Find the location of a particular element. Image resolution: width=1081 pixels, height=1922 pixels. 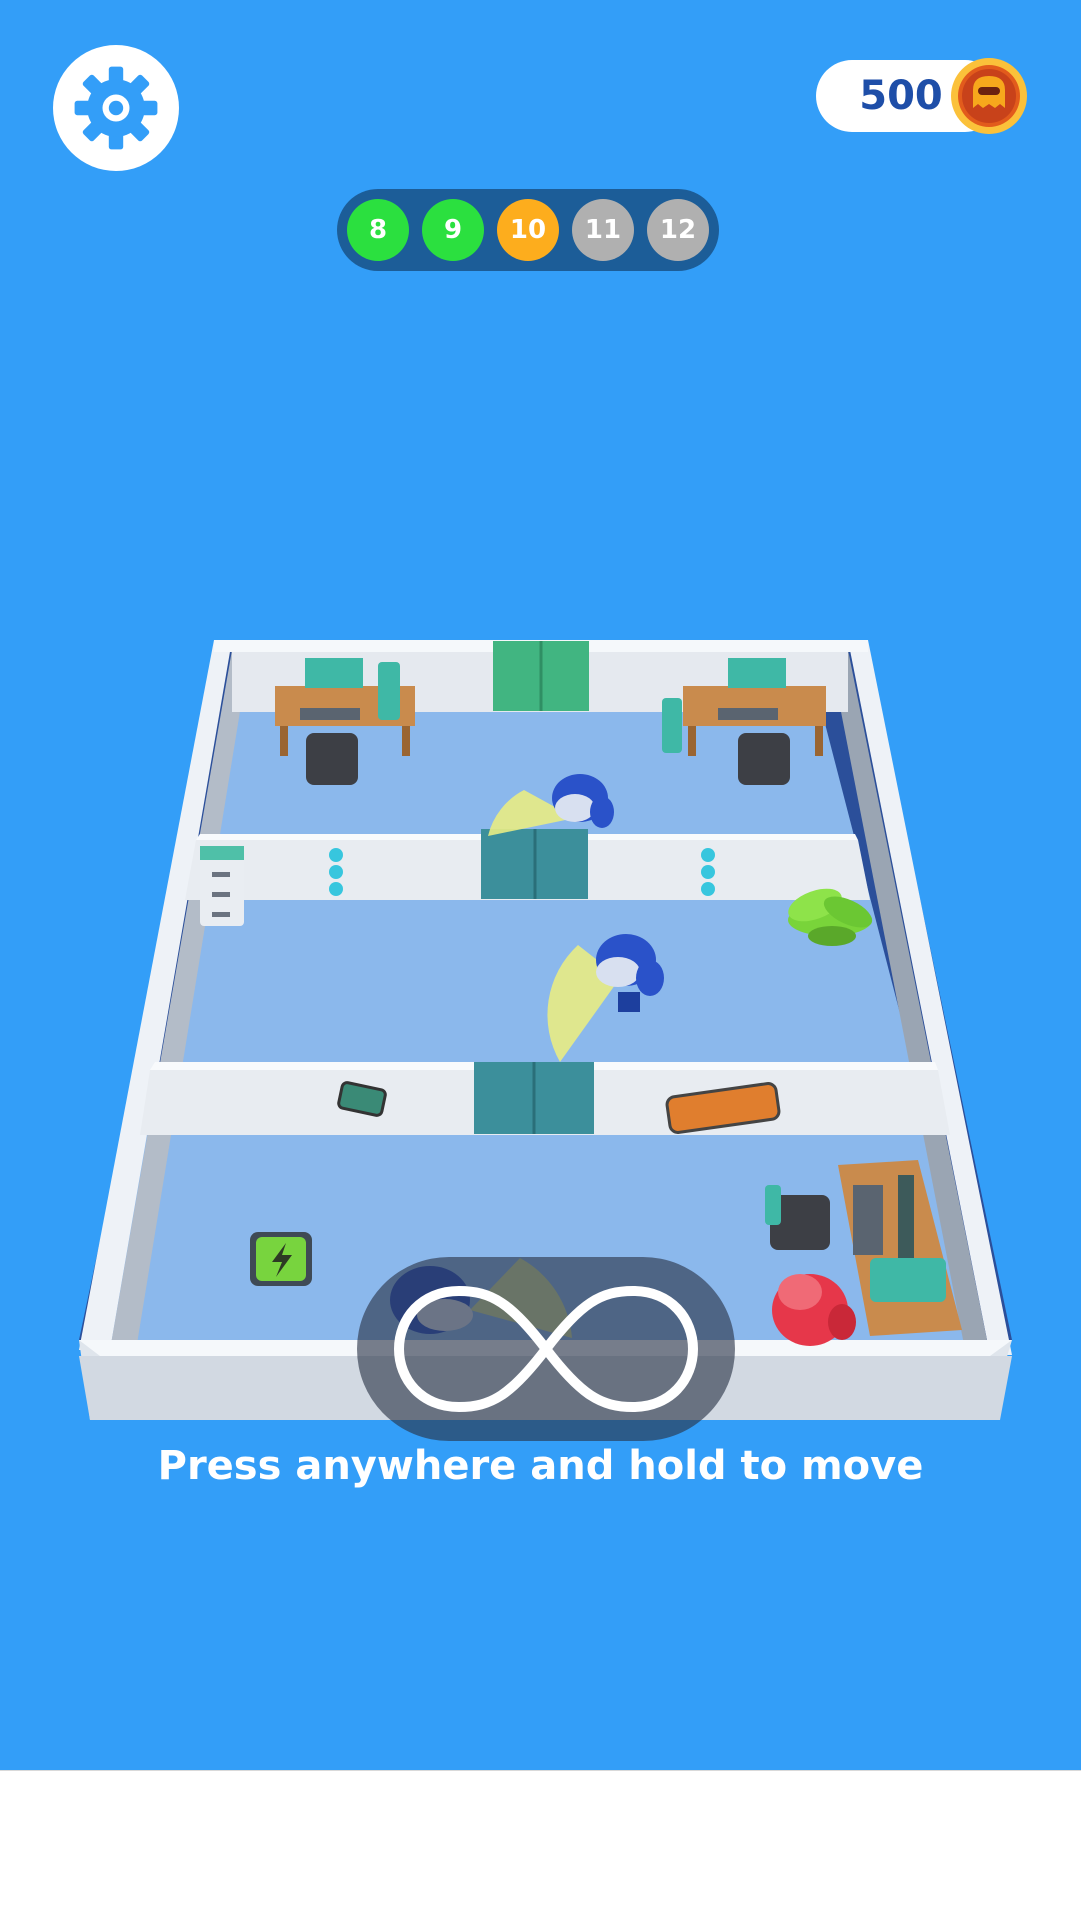

level-progress: 8 9 10 11 12 is located at coordinates (528, 230).